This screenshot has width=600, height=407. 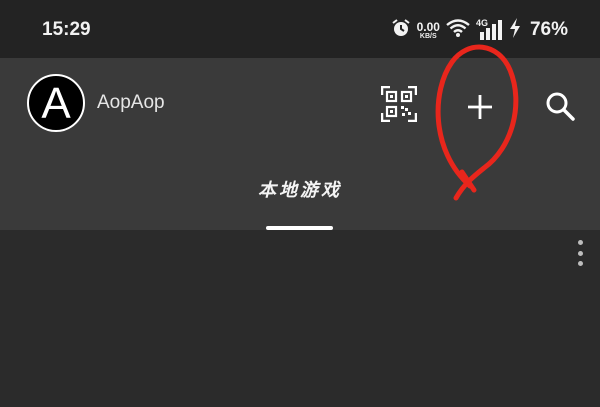 I want to click on status-time: 15:29, so click(x=66, y=29).